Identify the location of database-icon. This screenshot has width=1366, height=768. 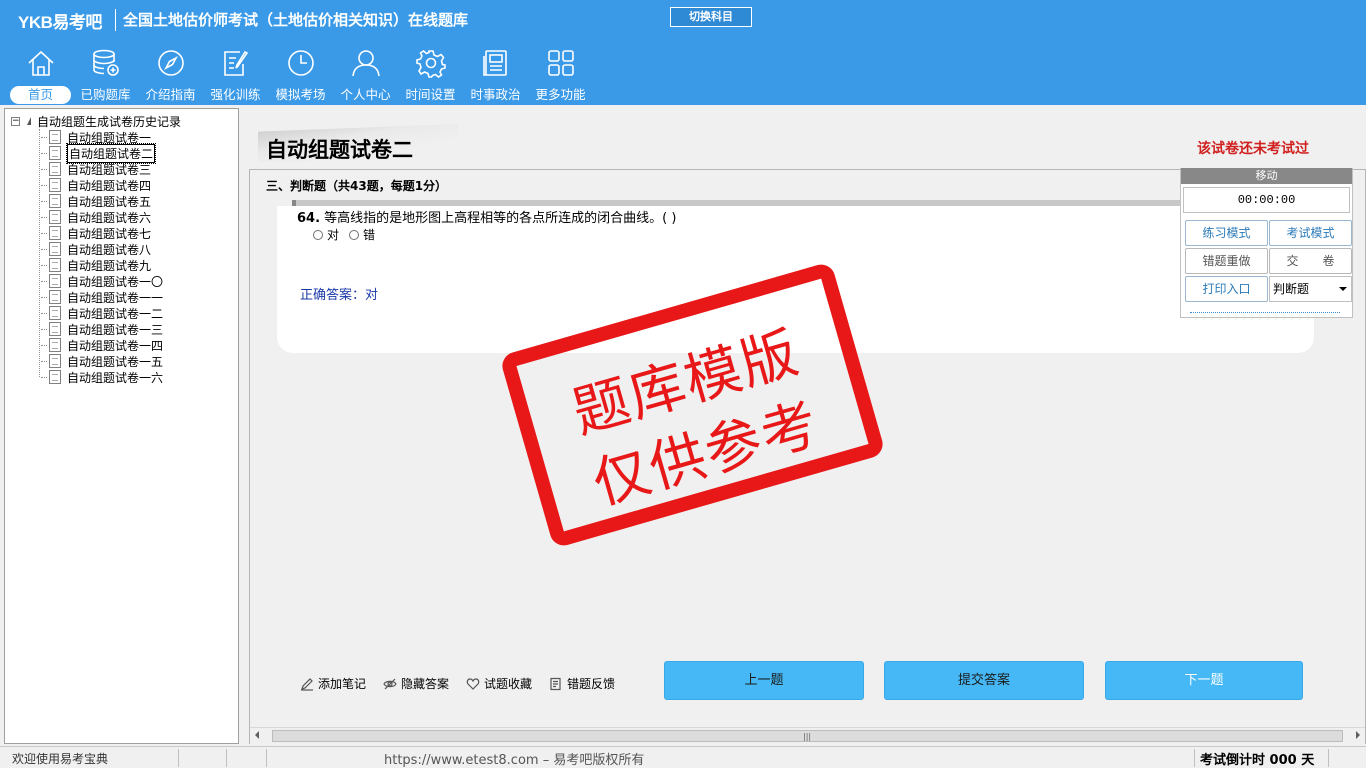
(106, 63).